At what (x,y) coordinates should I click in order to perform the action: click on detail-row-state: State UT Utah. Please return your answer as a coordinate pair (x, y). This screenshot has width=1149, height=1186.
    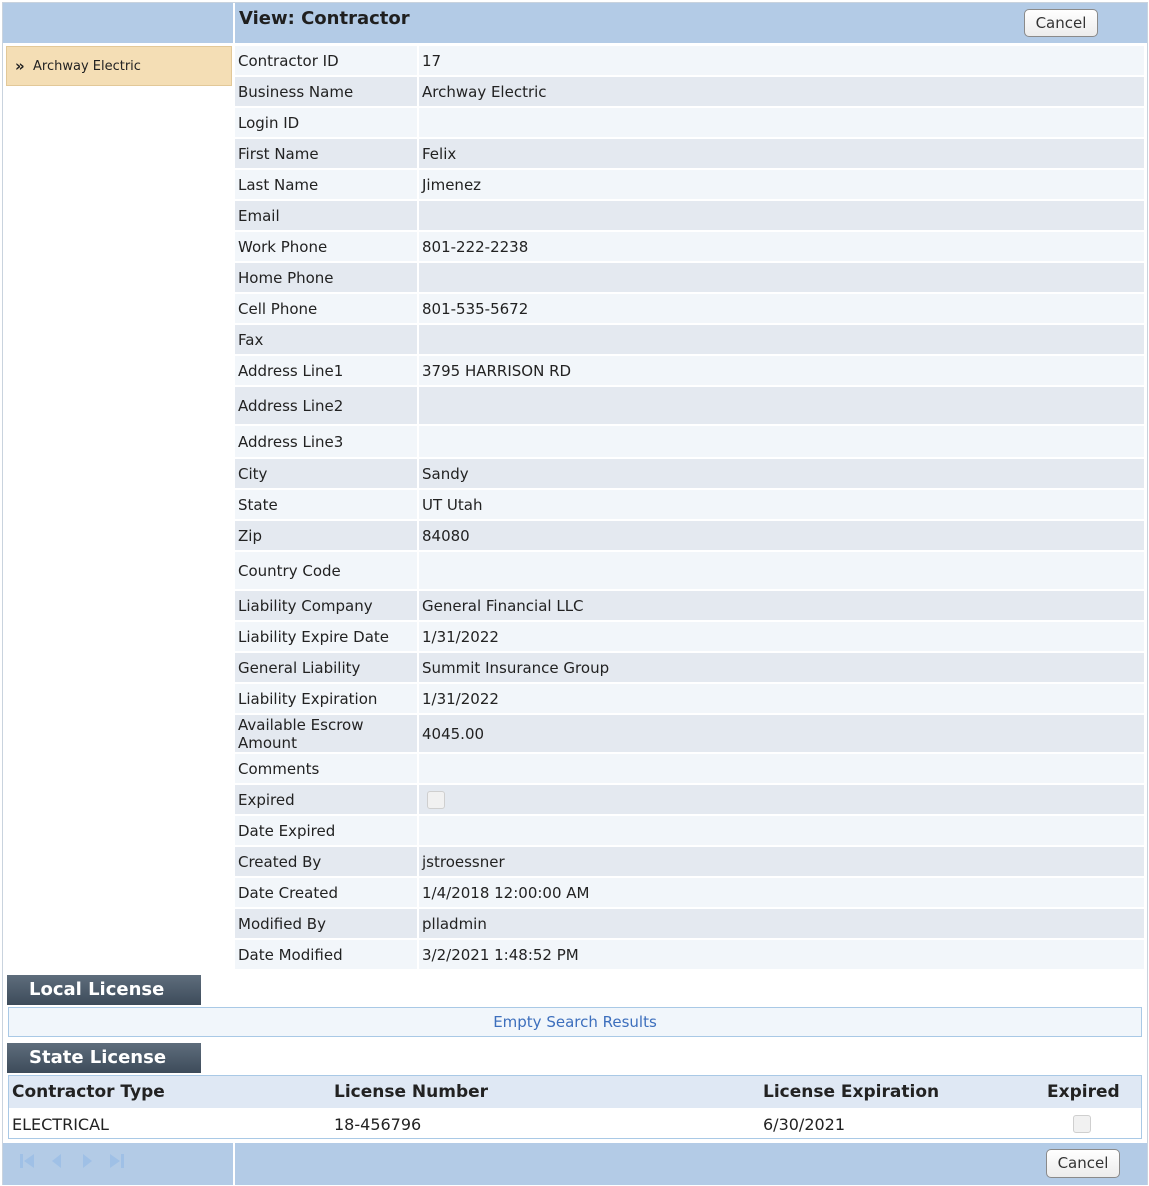
    Looking at the image, I should click on (689, 505).